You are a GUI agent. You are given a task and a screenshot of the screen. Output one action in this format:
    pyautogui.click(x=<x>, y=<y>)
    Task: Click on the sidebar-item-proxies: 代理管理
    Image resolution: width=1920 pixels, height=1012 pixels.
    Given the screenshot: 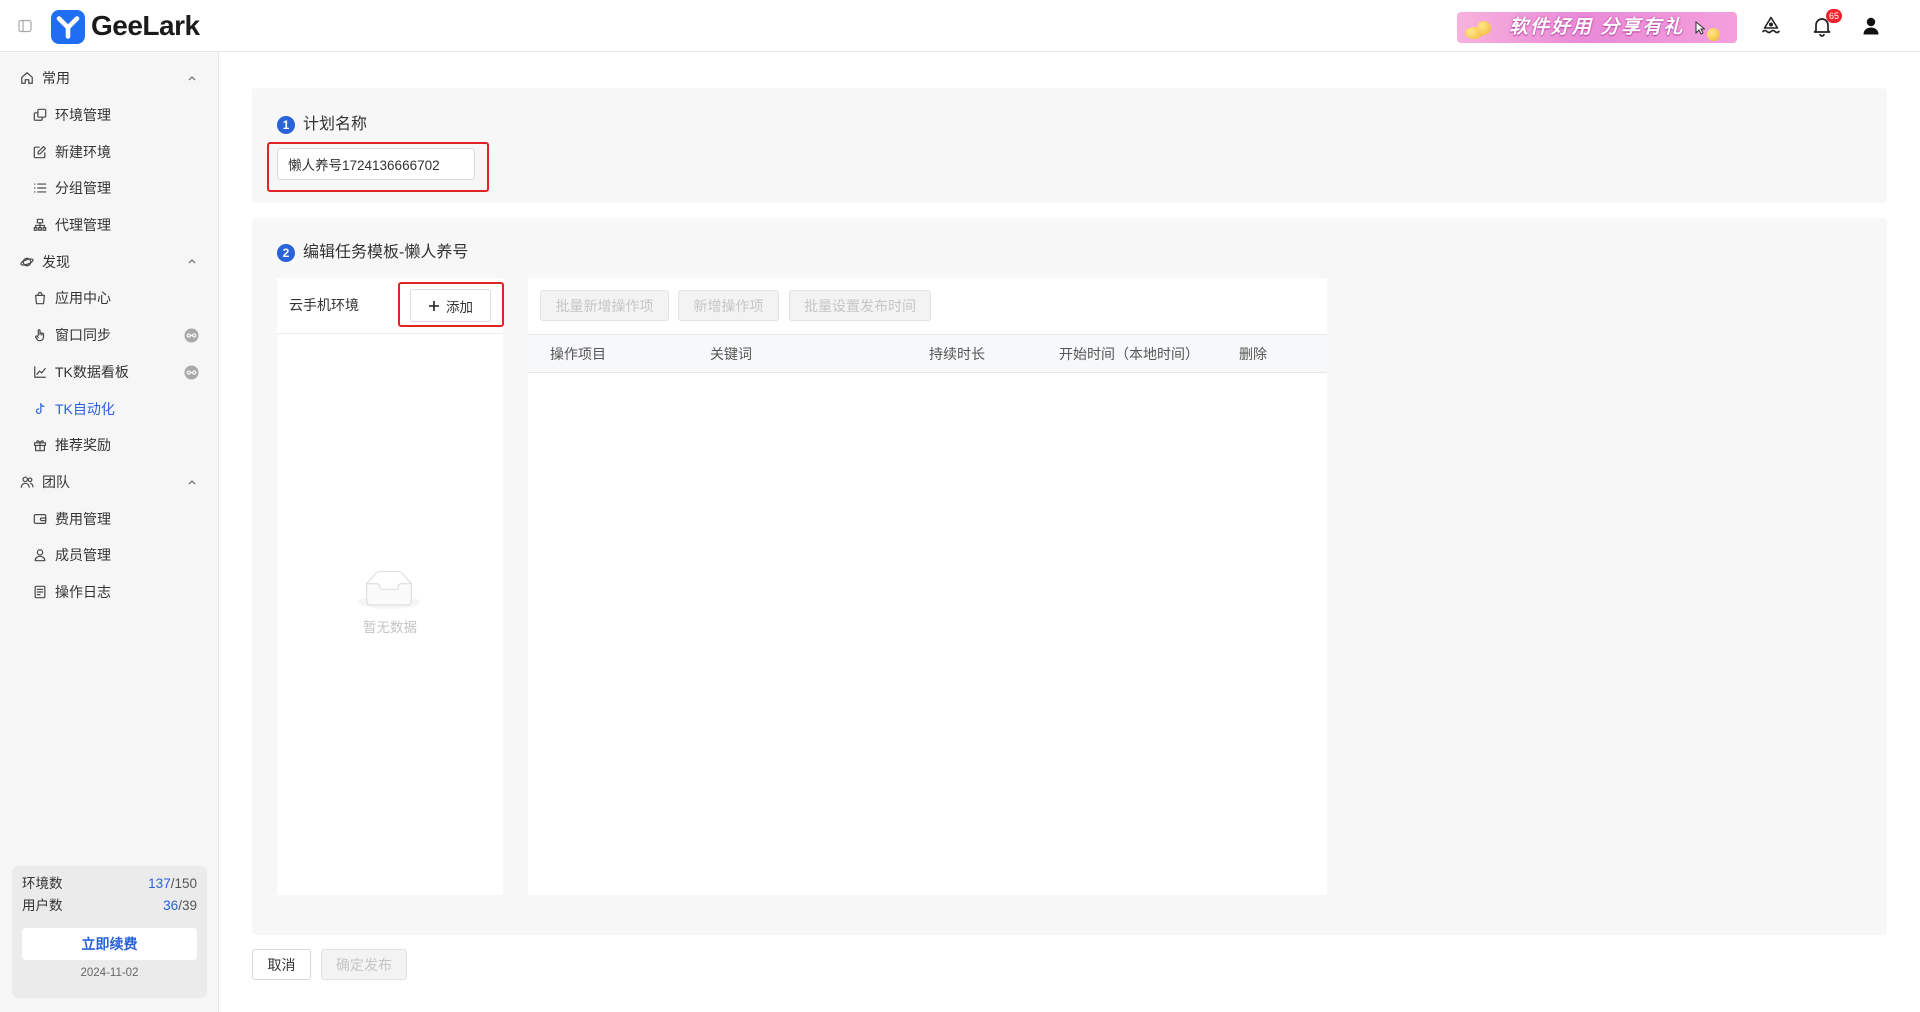 What is the action you would take?
    pyautogui.click(x=109, y=225)
    